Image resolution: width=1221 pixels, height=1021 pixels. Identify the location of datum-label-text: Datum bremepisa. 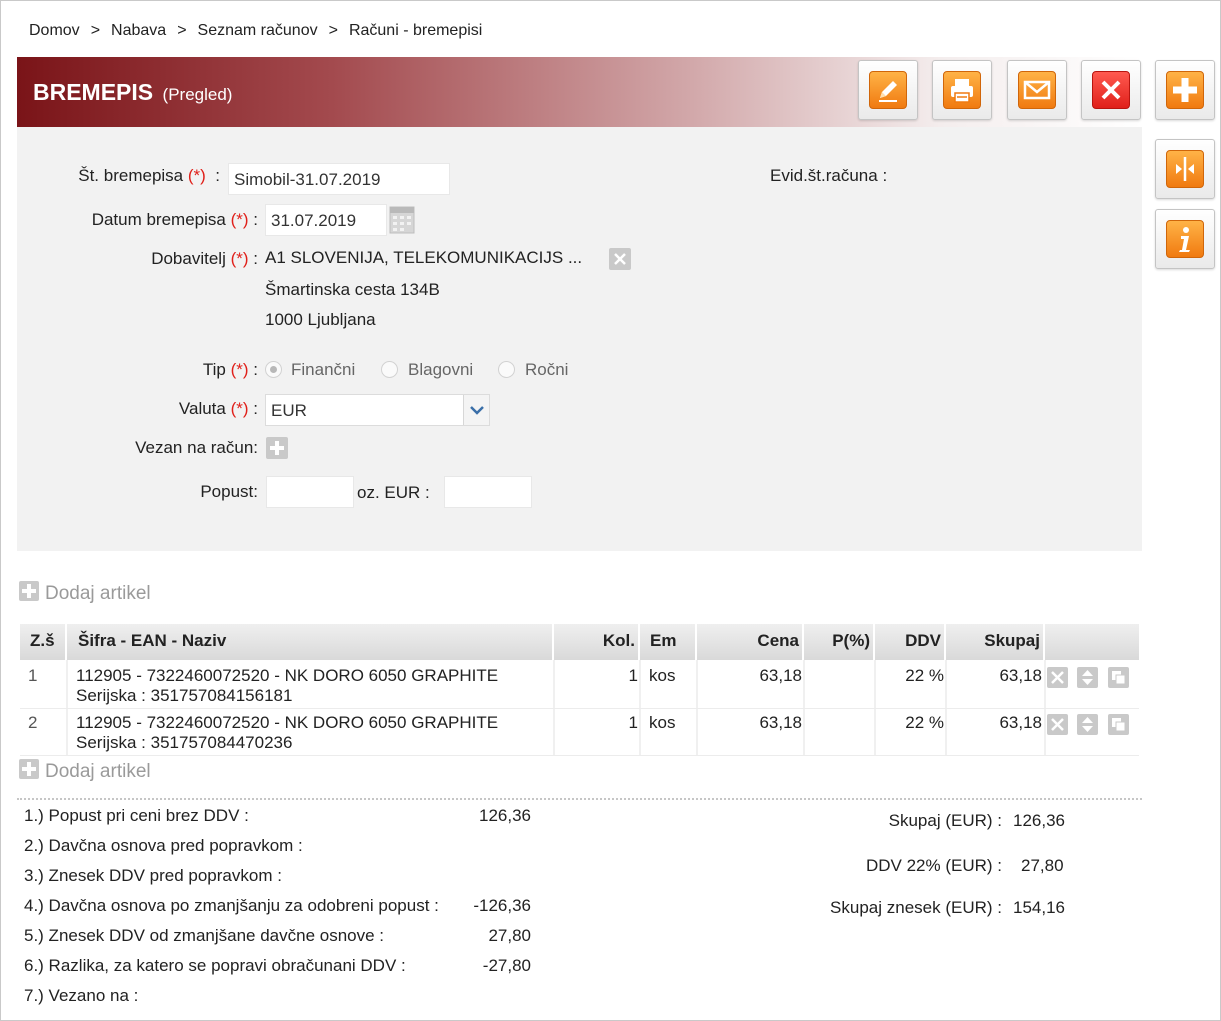
(158, 219).